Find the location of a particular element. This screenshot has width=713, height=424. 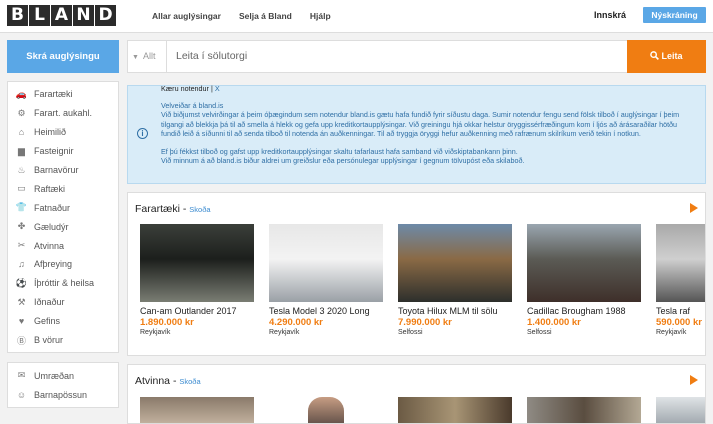

sidebar-category-label: Gefins is located at coordinates (47, 321).